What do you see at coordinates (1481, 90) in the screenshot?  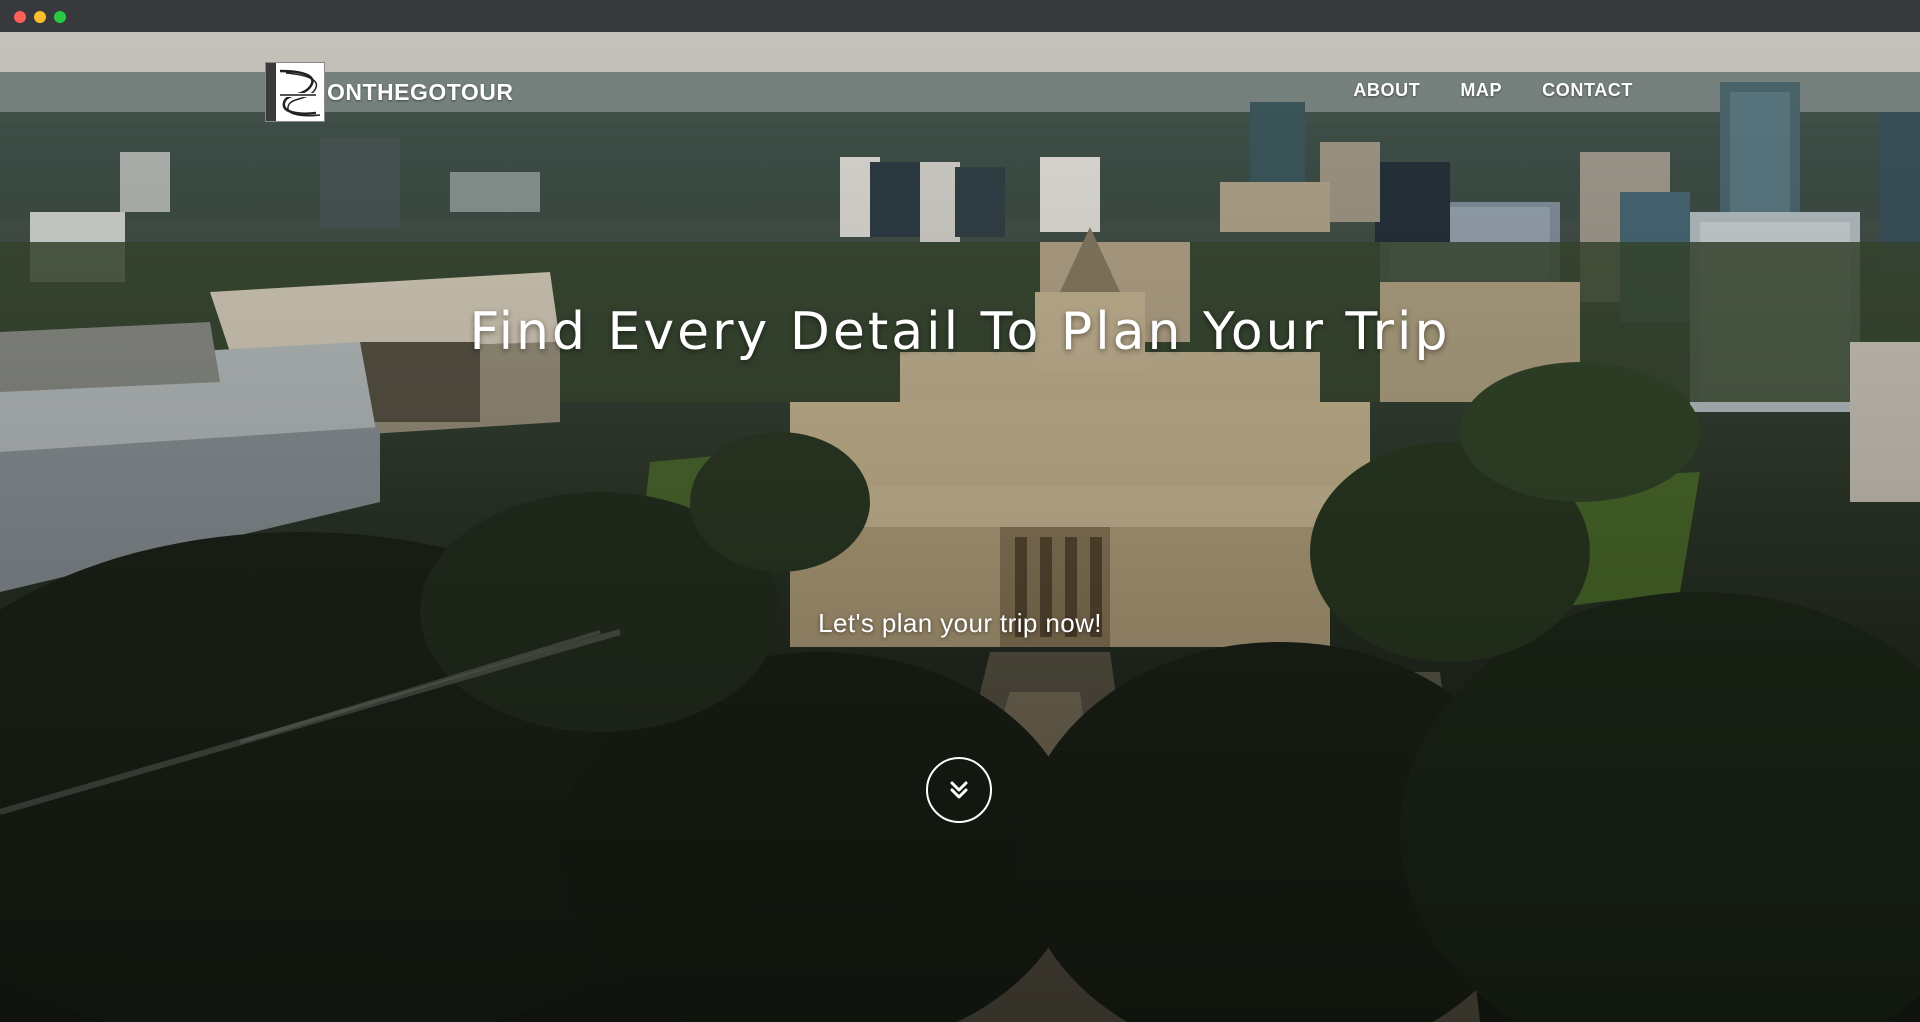 I see `nav-item-map: MAP` at bounding box center [1481, 90].